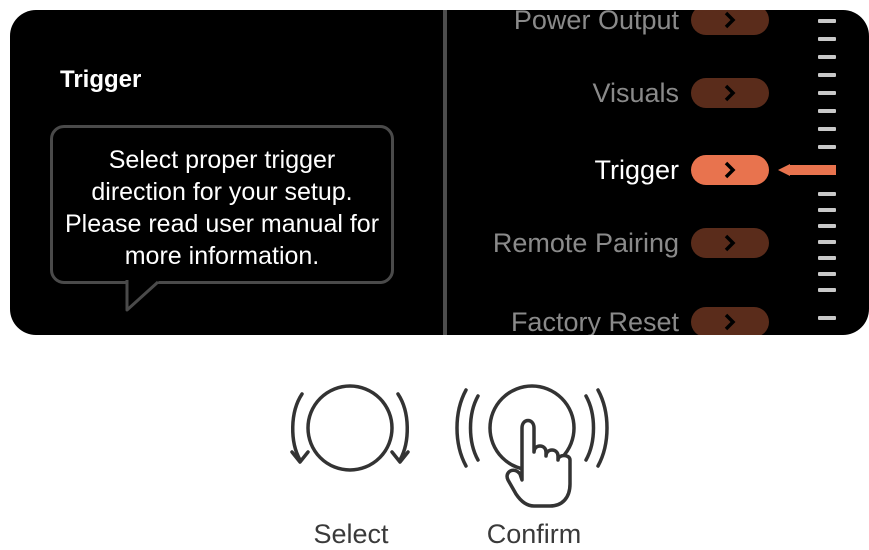 The image size is (869, 550). I want to click on menu-item-factory-reset: Factory Reset, so click(640, 318).